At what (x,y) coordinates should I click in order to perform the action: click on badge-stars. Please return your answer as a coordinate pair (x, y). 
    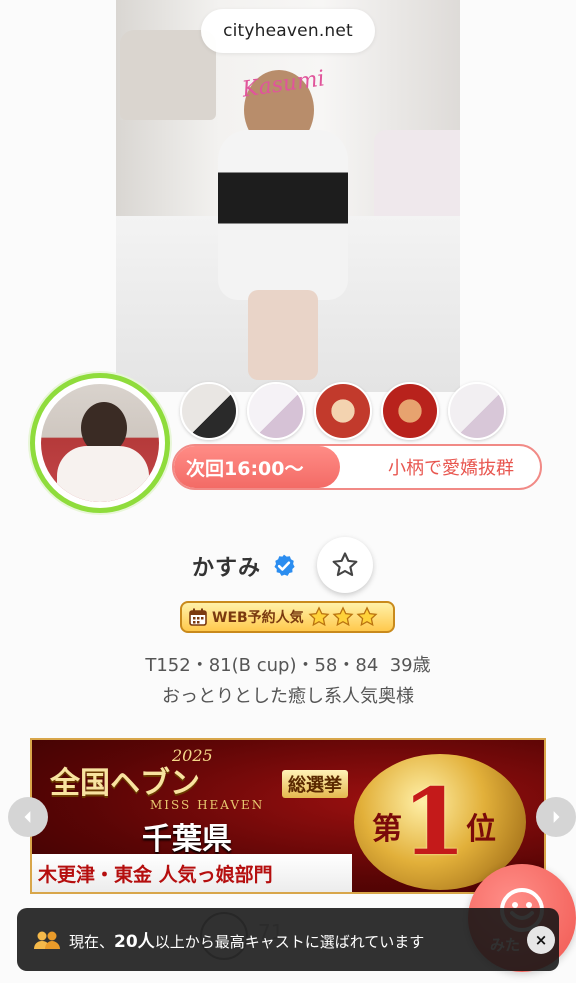
    Looking at the image, I should click on (344, 617).